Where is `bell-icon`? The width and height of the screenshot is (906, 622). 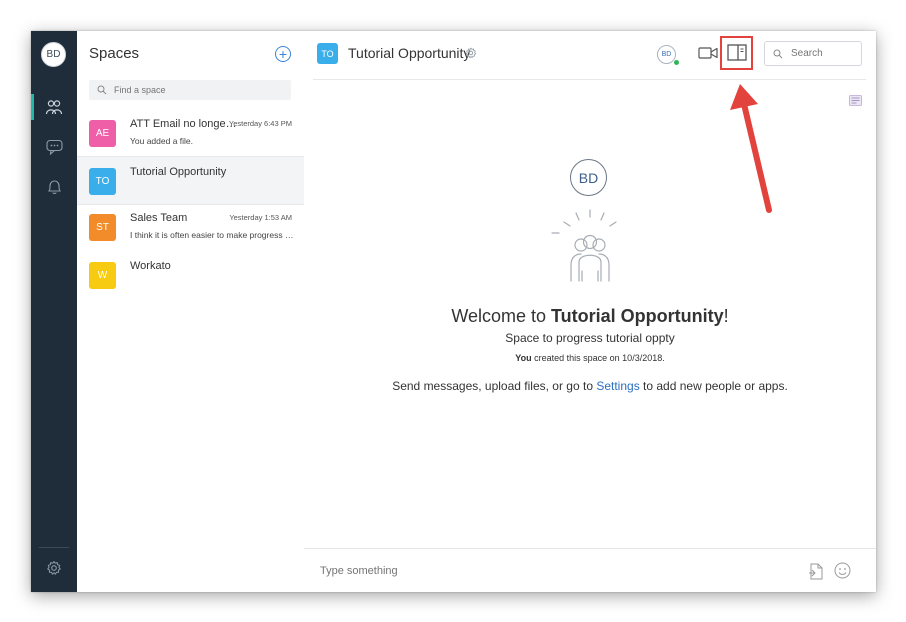
bell-icon is located at coordinates (54, 187).